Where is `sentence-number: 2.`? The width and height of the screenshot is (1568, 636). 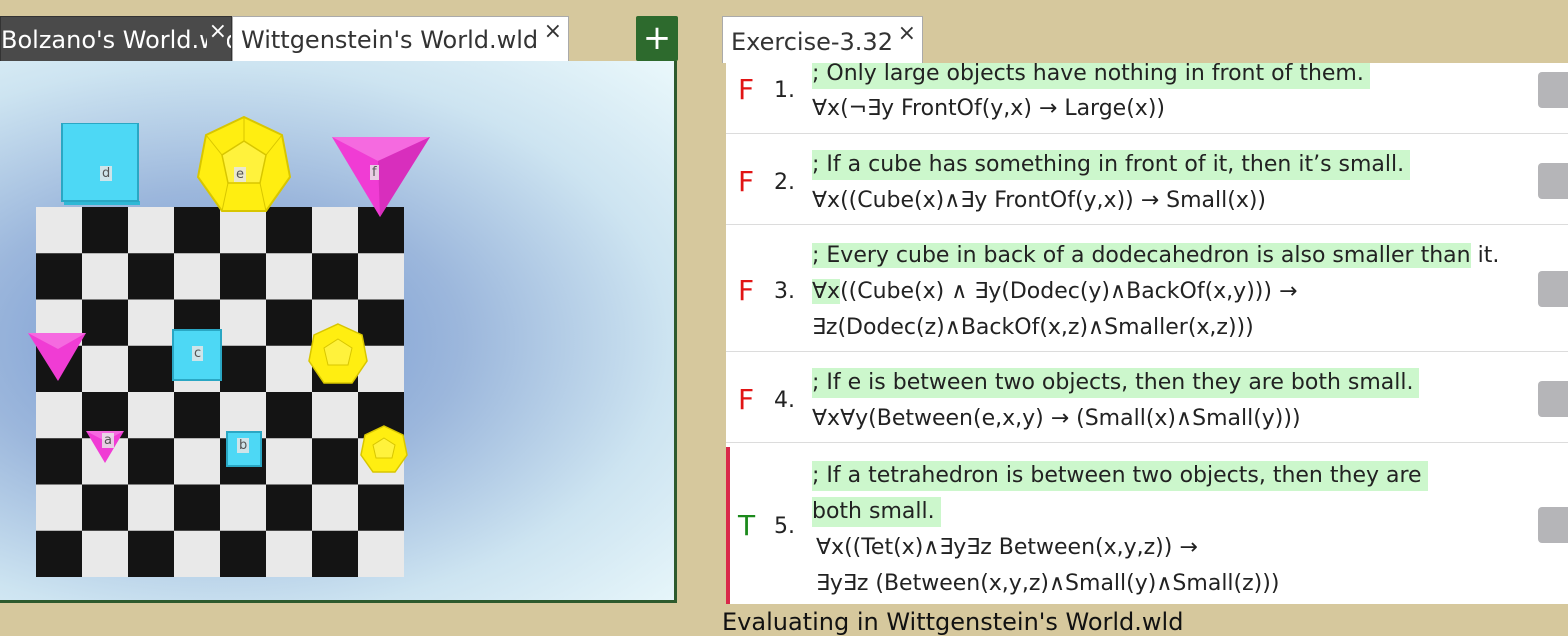 sentence-number: 2. is located at coordinates (784, 182).